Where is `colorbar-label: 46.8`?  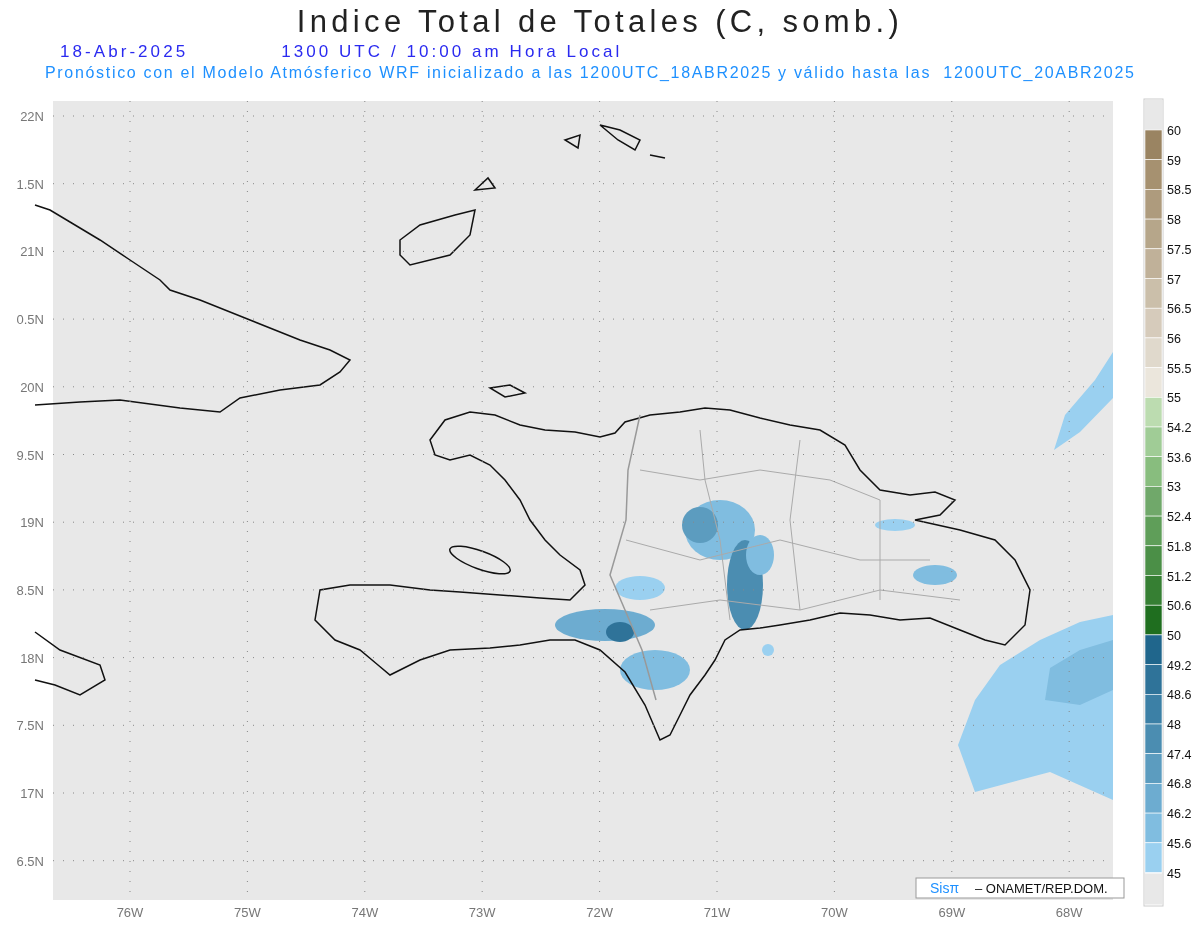
colorbar-label: 46.8 is located at coordinates (1179, 784).